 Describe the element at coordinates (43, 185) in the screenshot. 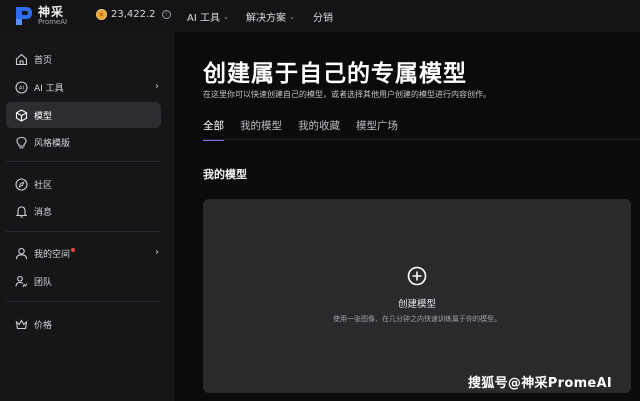

I see `sidebar-item-label: 社区` at that location.